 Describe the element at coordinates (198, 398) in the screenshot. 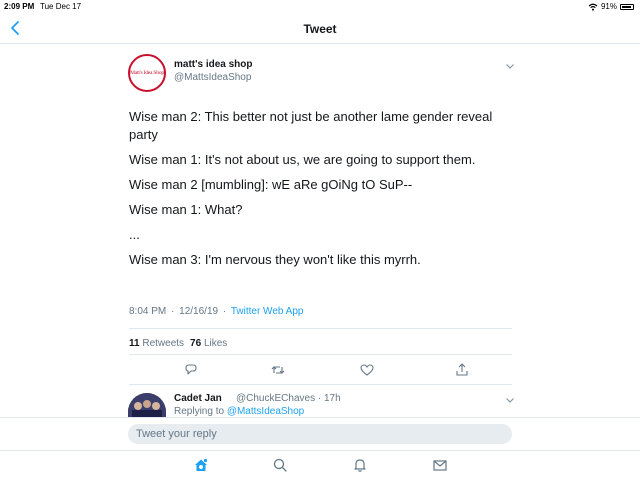

I see `reply-author-name: Cadet Jan` at that location.